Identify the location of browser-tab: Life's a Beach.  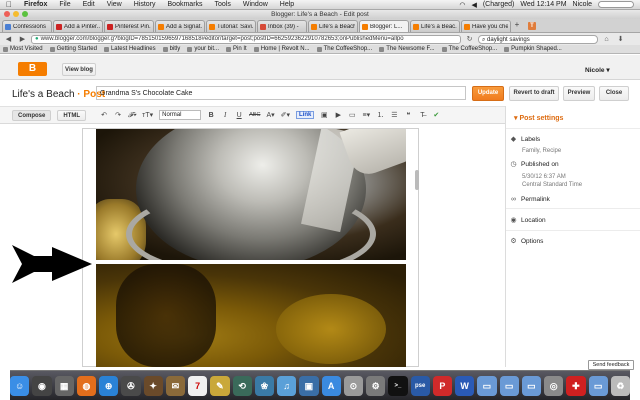
(333, 26).